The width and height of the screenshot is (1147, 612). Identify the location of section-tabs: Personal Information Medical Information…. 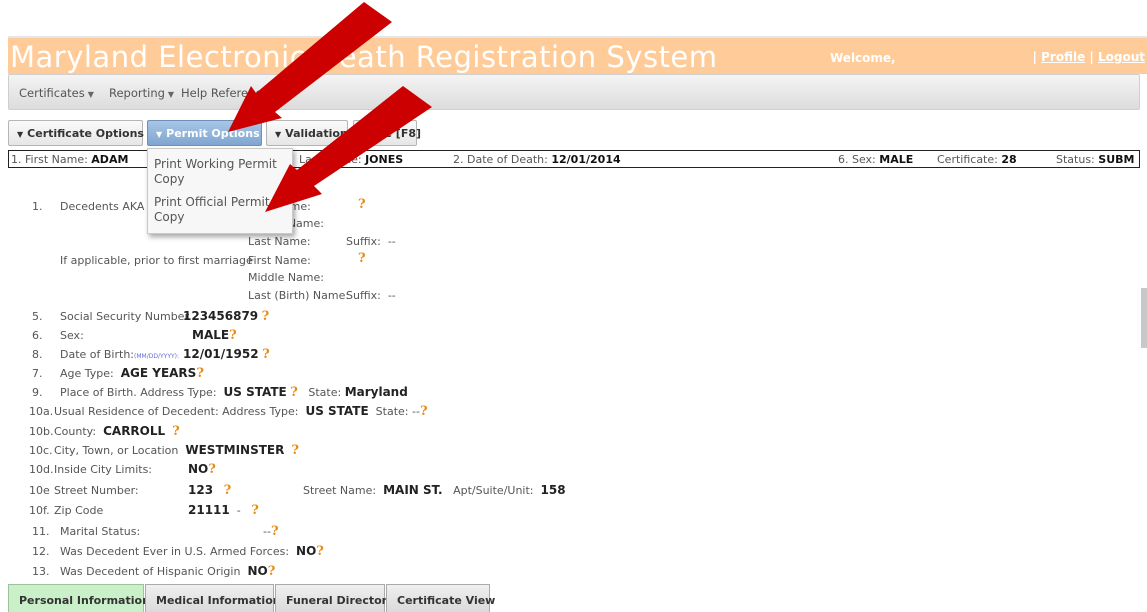
(577, 598).